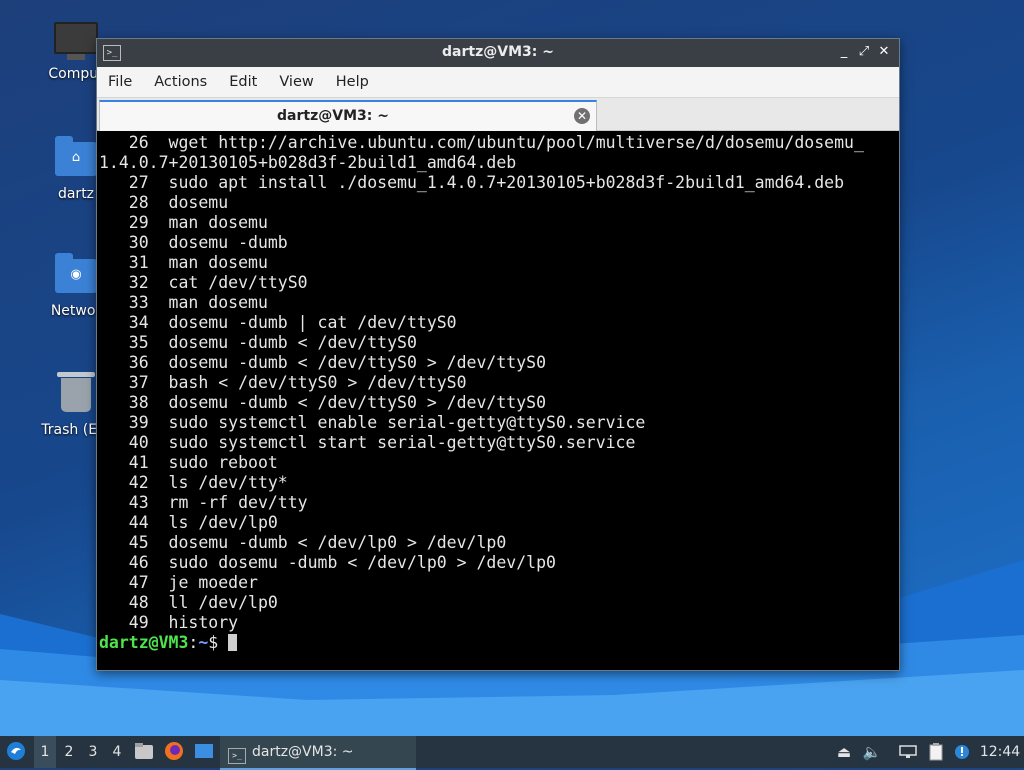  I want to click on menu-edit: Edit, so click(243, 82).